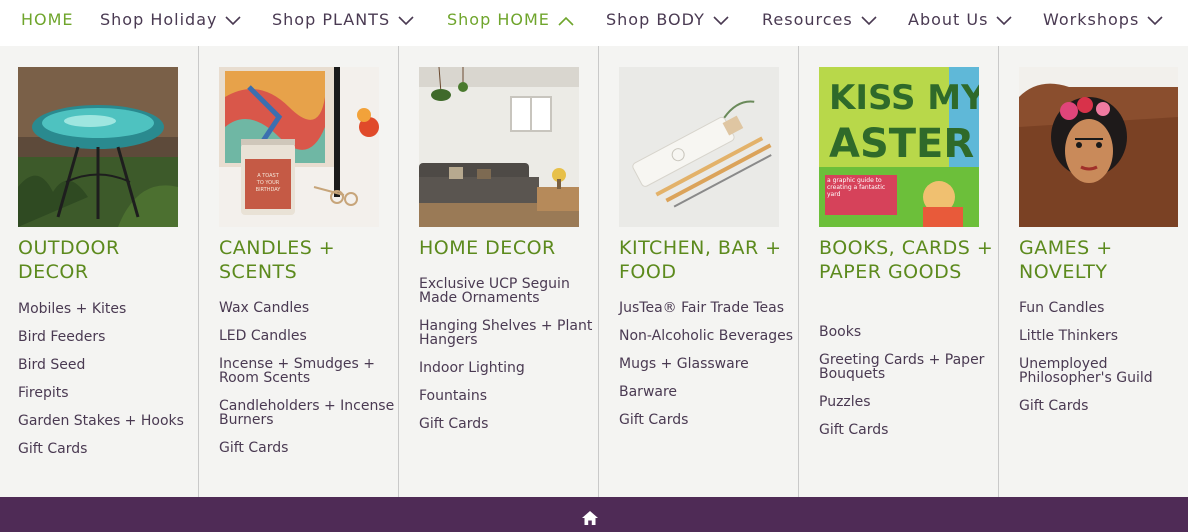  I want to click on category-title: HOME DECOR, so click(508, 248).